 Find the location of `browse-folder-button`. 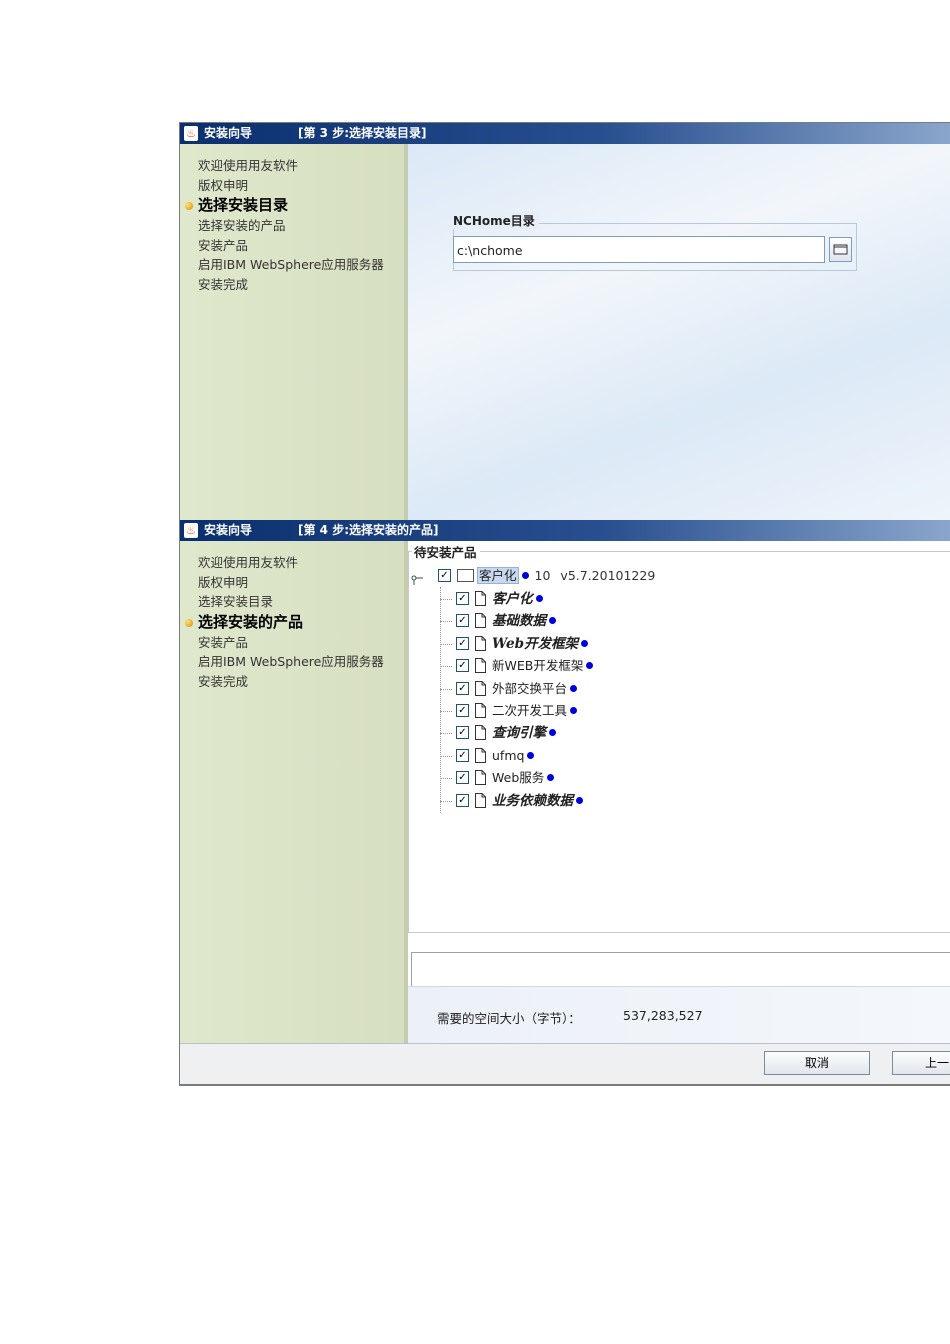

browse-folder-button is located at coordinates (840, 249).